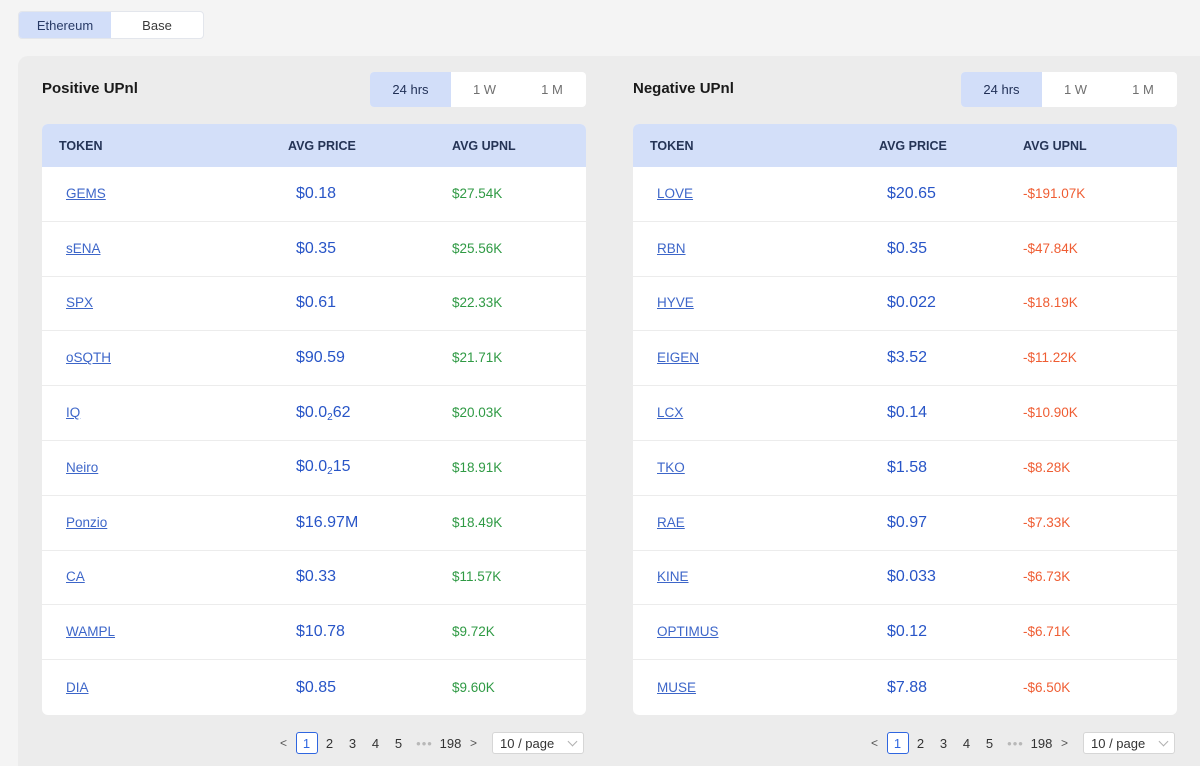 This screenshot has width=1200, height=766. I want to click on token-cell: WAMPL, so click(165, 632).